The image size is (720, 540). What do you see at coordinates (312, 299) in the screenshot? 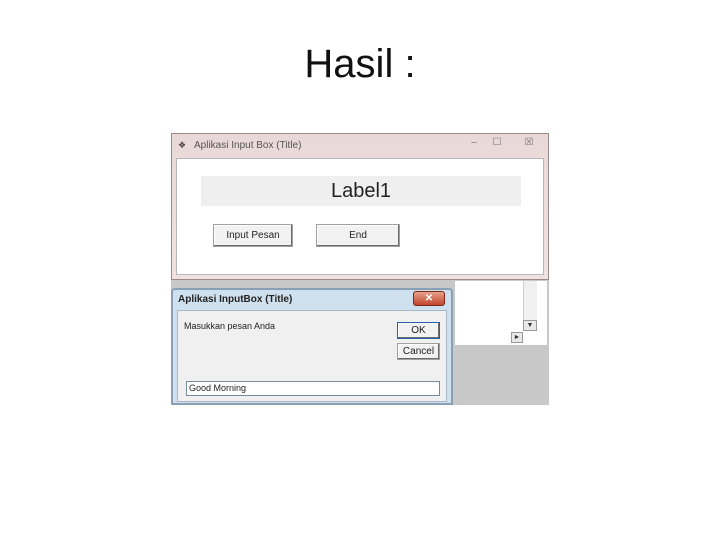
I see `dialog-titlebar: Aplikasi InputBox (Title) ✕` at bounding box center [312, 299].